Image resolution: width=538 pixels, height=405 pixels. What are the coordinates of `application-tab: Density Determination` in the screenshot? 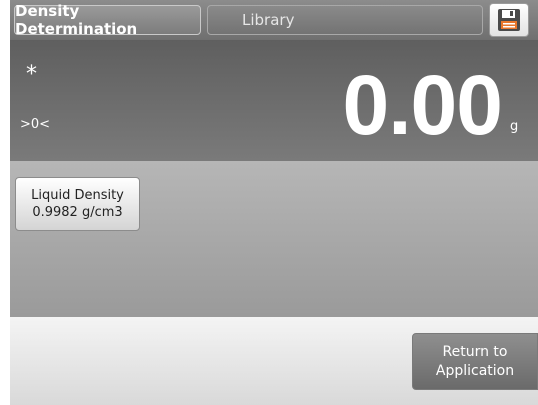 It's located at (107, 20).